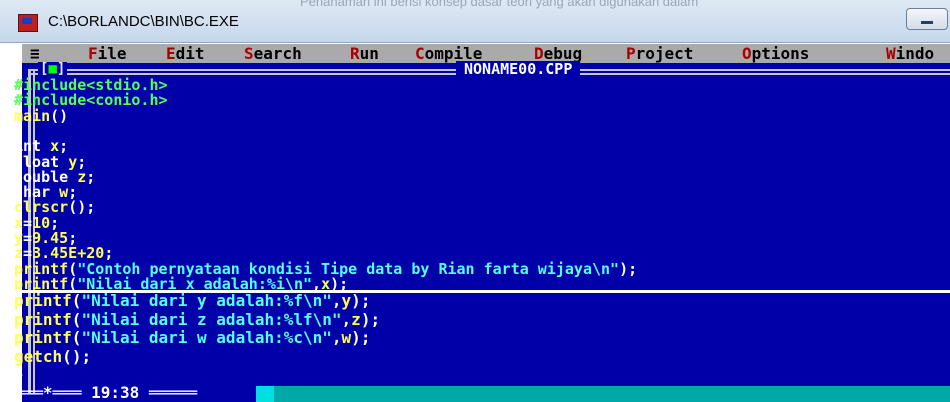  What do you see at coordinates (28, 23) in the screenshot?
I see `borland-app-icon` at bounding box center [28, 23].